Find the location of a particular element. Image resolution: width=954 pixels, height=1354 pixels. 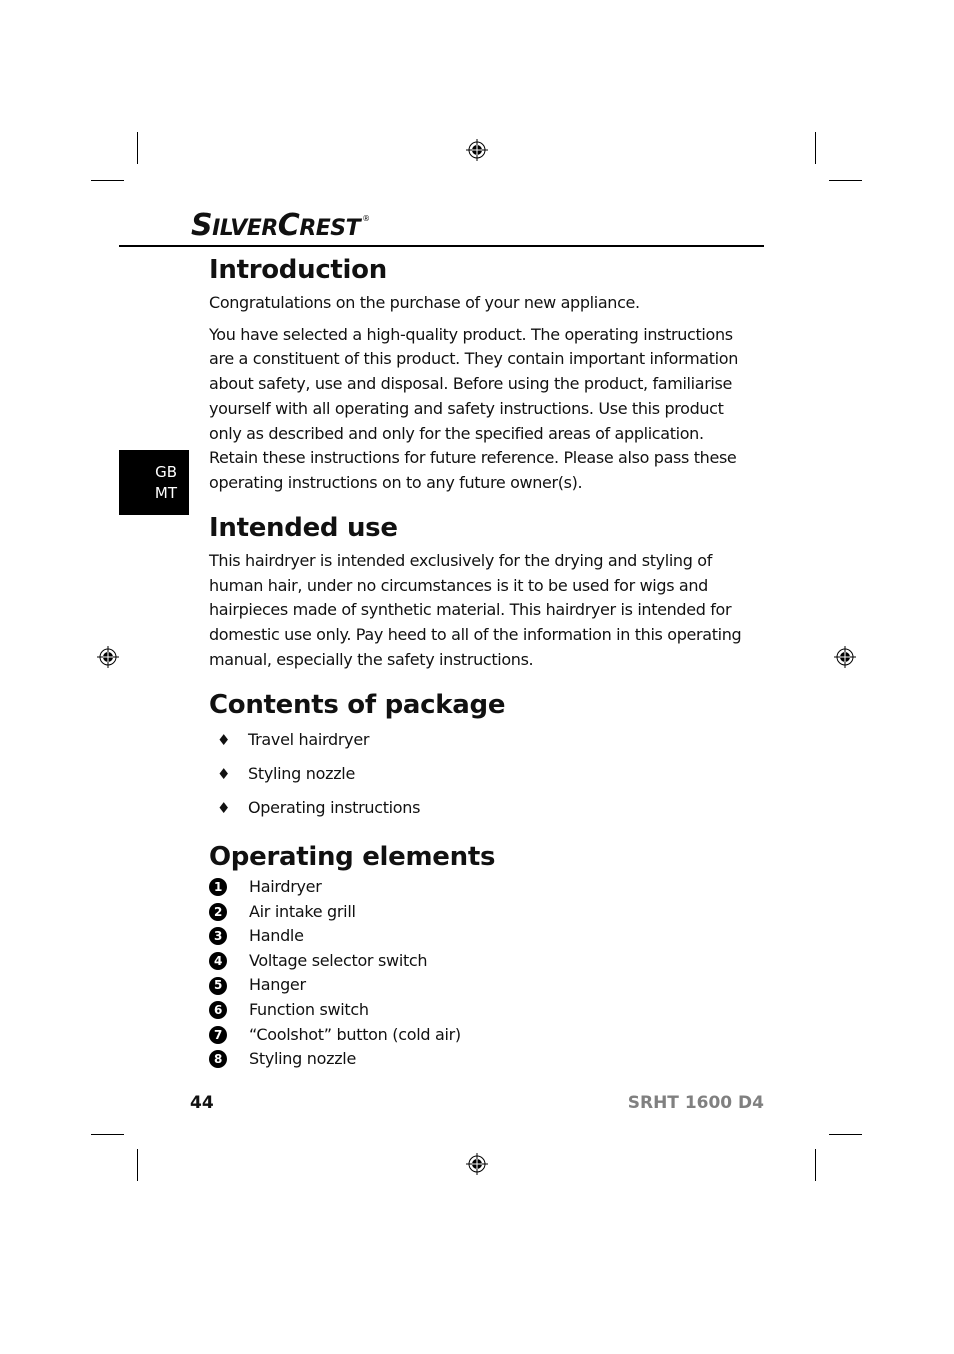

list-item: 3 Handle is located at coordinates (481, 936).